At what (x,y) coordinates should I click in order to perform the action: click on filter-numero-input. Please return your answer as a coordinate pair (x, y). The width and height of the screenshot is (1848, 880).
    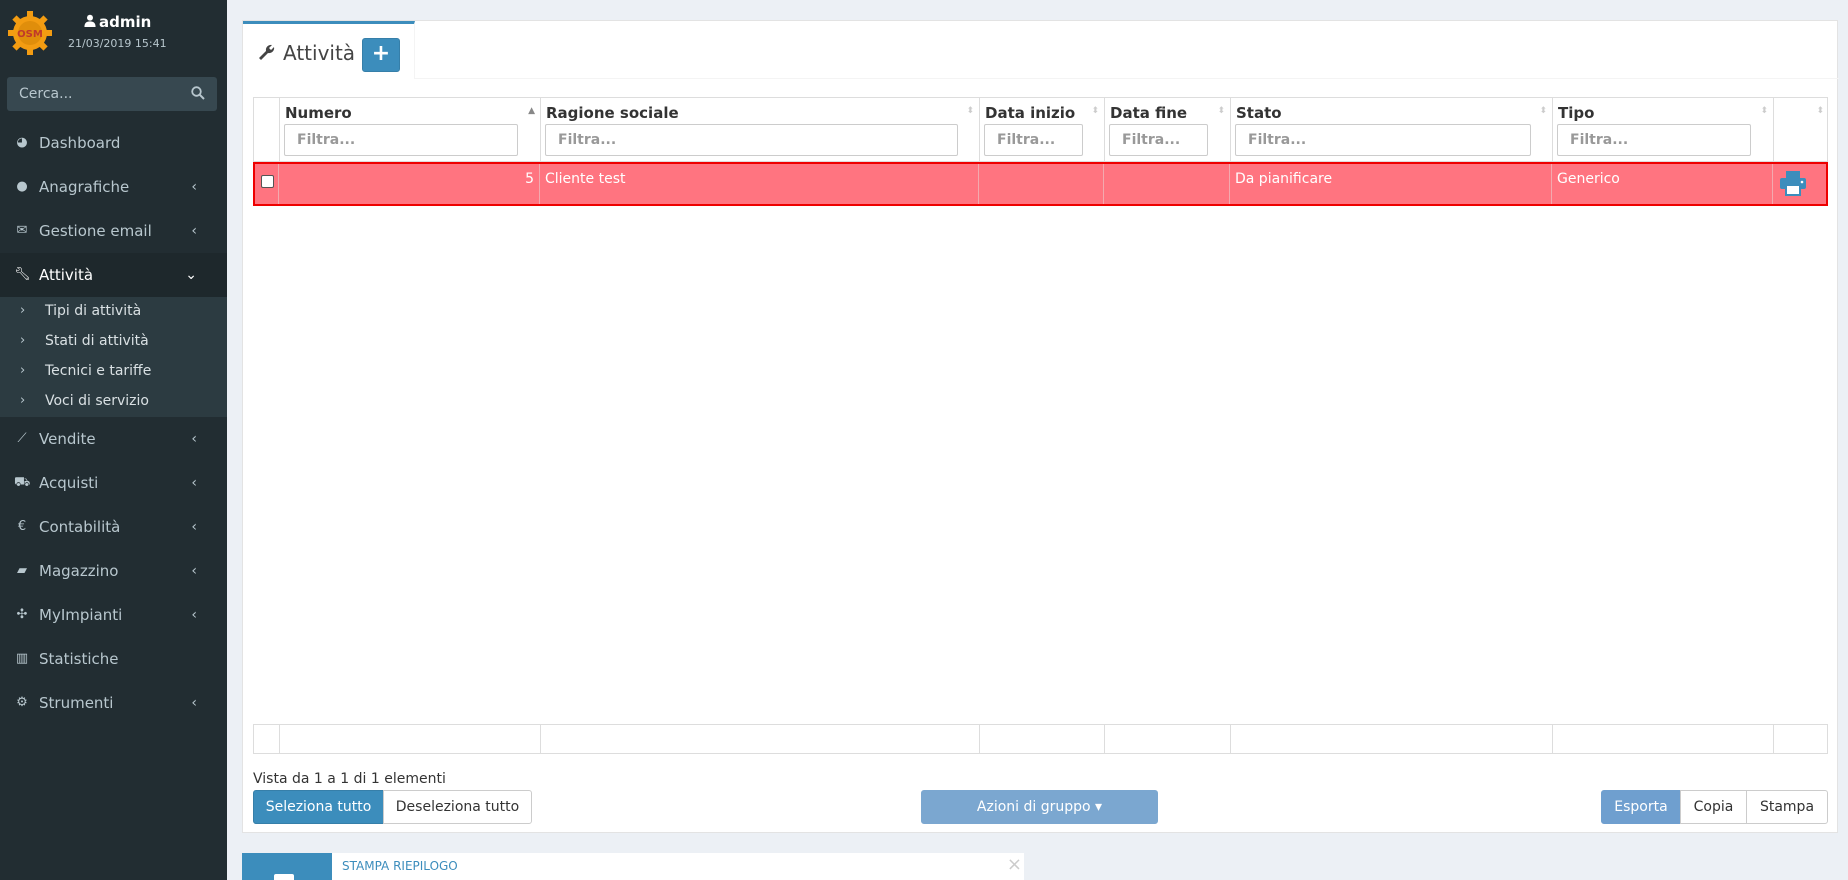
    Looking at the image, I should click on (401, 140).